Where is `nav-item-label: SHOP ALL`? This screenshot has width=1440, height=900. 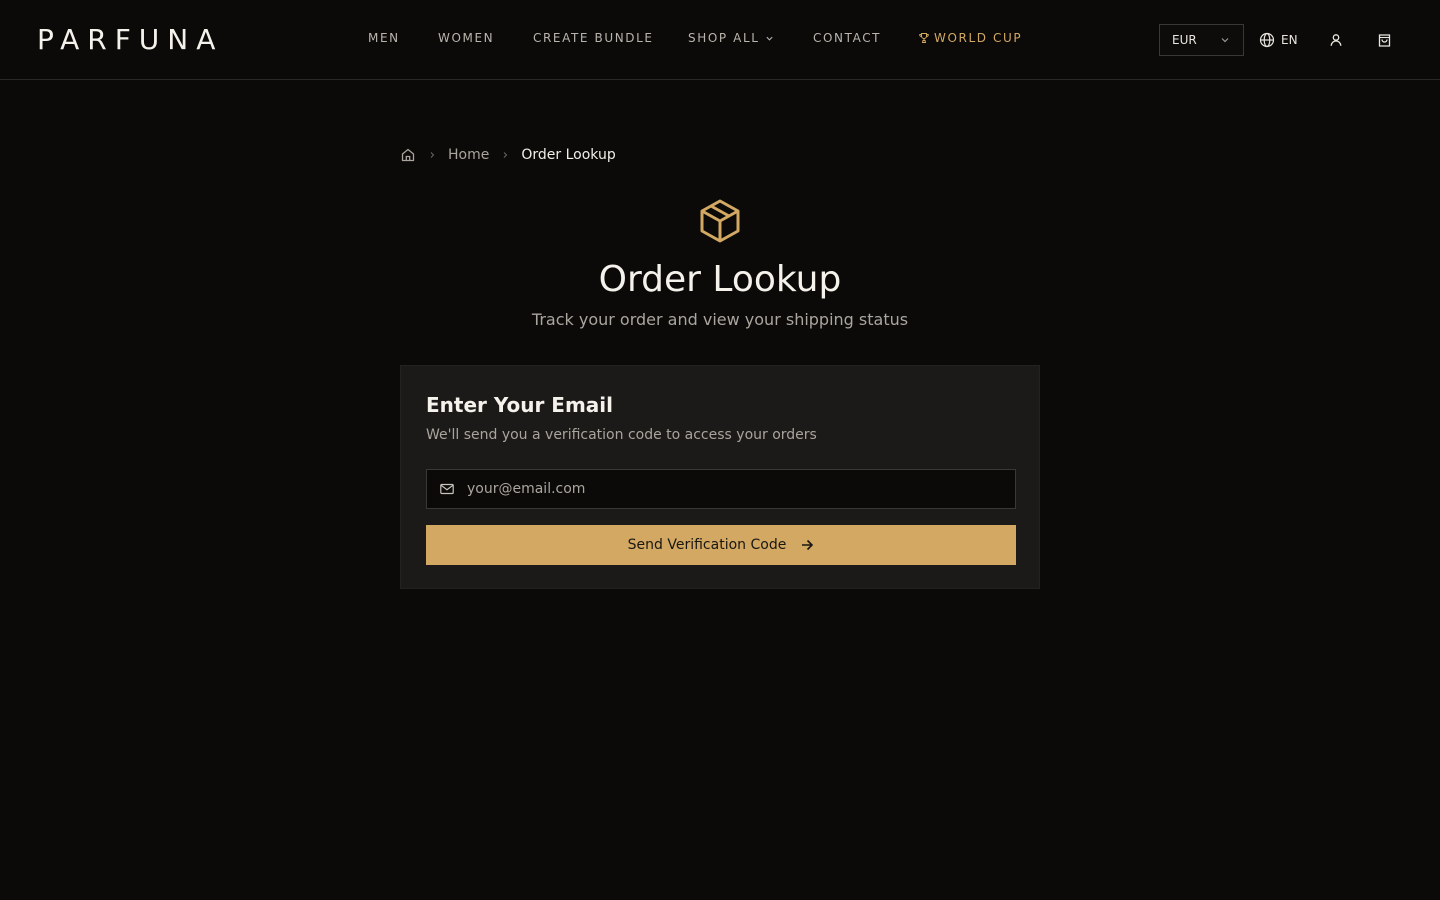 nav-item-label: SHOP ALL is located at coordinates (724, 38).